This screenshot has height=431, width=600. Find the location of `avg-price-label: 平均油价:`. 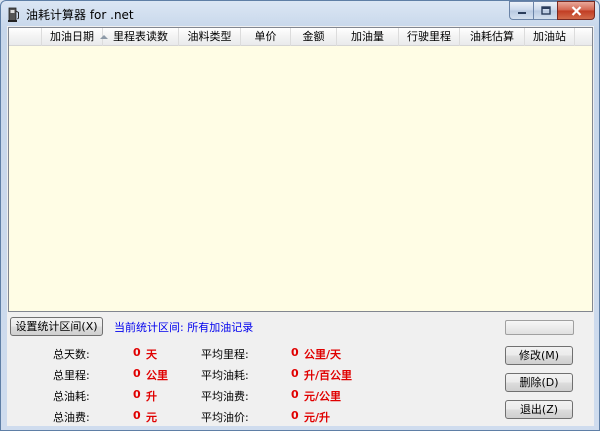

avg-price-label: 平均油价: is located at coordinates (225, 417).